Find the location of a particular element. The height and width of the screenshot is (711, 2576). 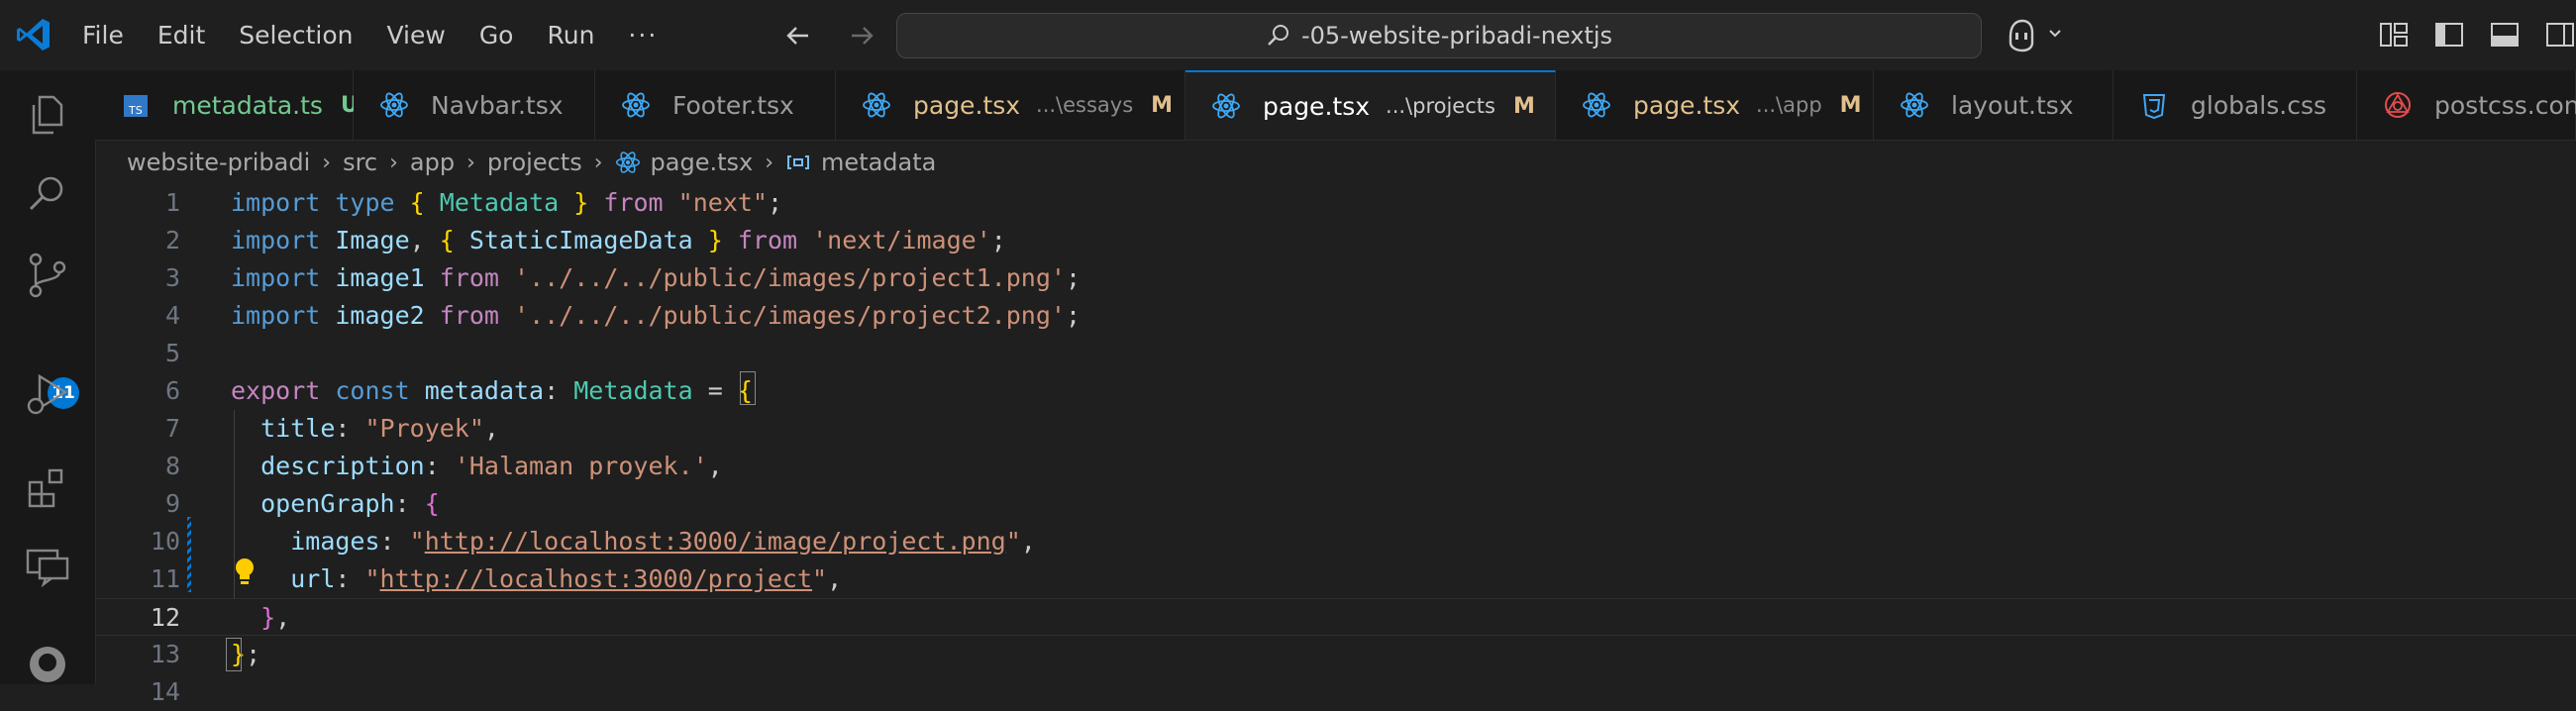

toggle-secondary-sidebar-icon is located at coordinates (2559, 34).